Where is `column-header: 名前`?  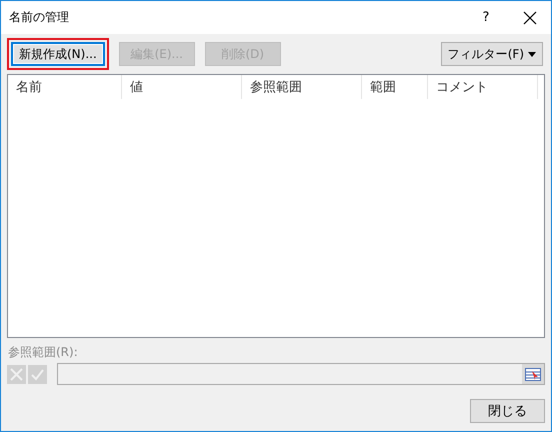
column-header: 名前 is located at coordinates (65, 87).